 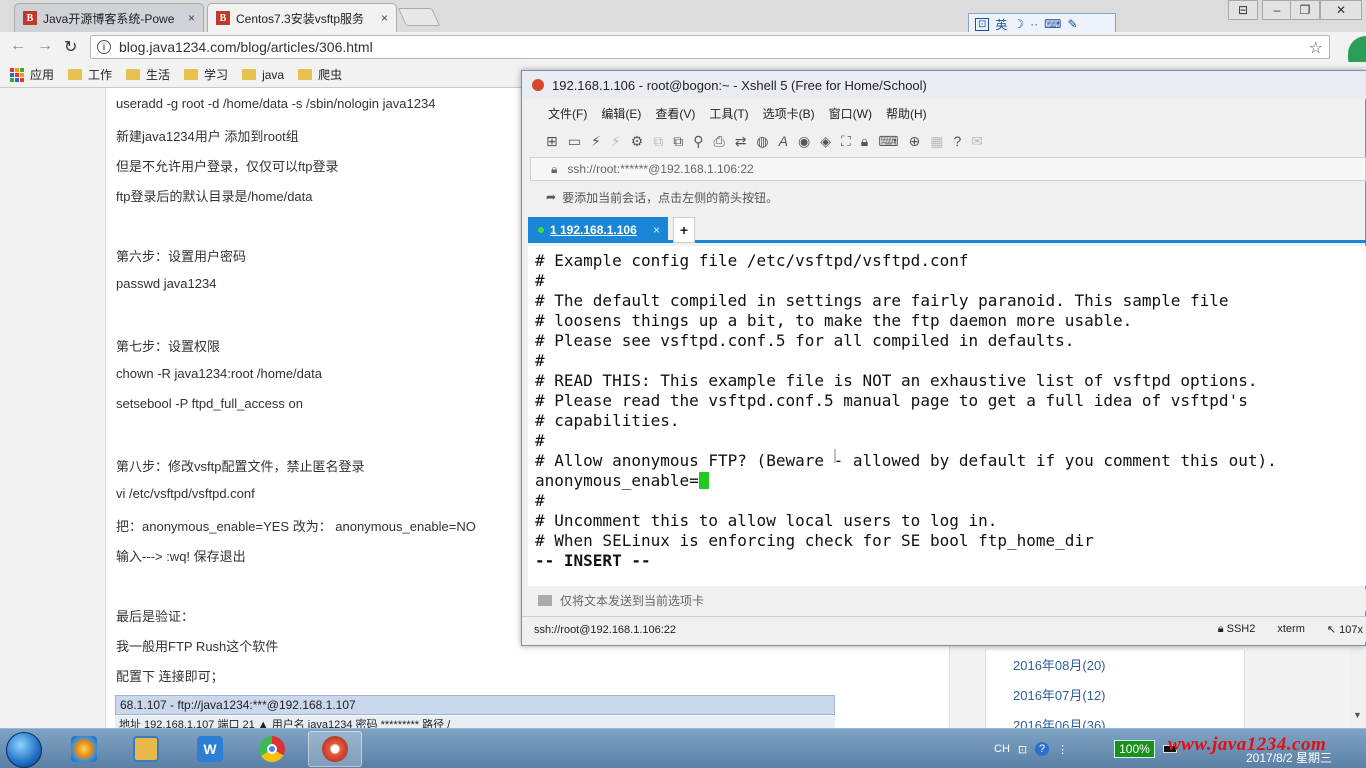 I want to click on copy-icon: ⧉, so click(x=658, y=141).